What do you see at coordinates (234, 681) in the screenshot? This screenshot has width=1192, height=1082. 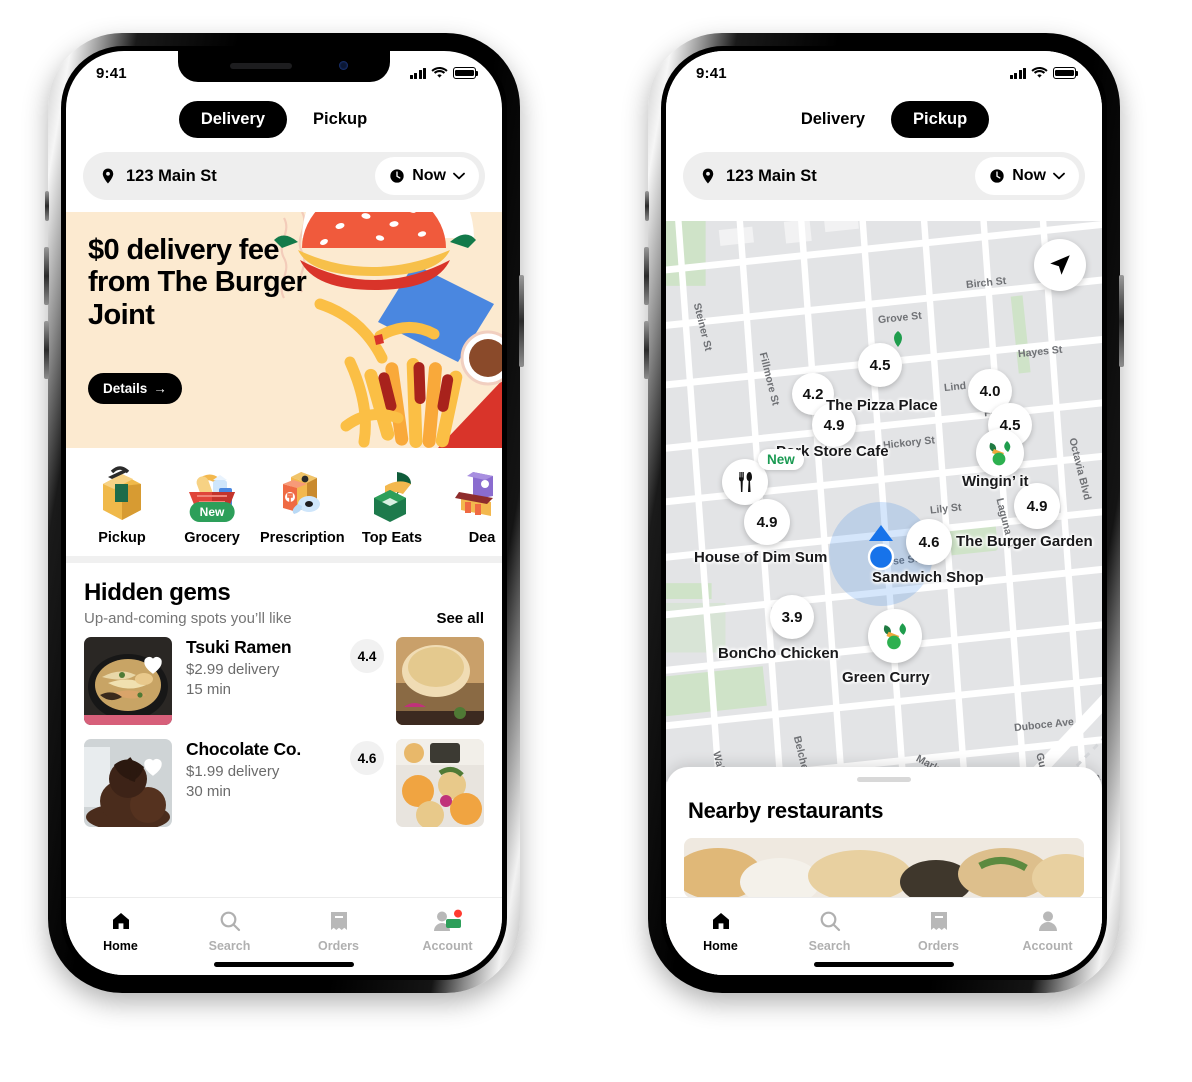 I see `restaurant-card: Tsuki Ramen $2.99 delivery 15 min 4.4` at bounding box center [234, 681].